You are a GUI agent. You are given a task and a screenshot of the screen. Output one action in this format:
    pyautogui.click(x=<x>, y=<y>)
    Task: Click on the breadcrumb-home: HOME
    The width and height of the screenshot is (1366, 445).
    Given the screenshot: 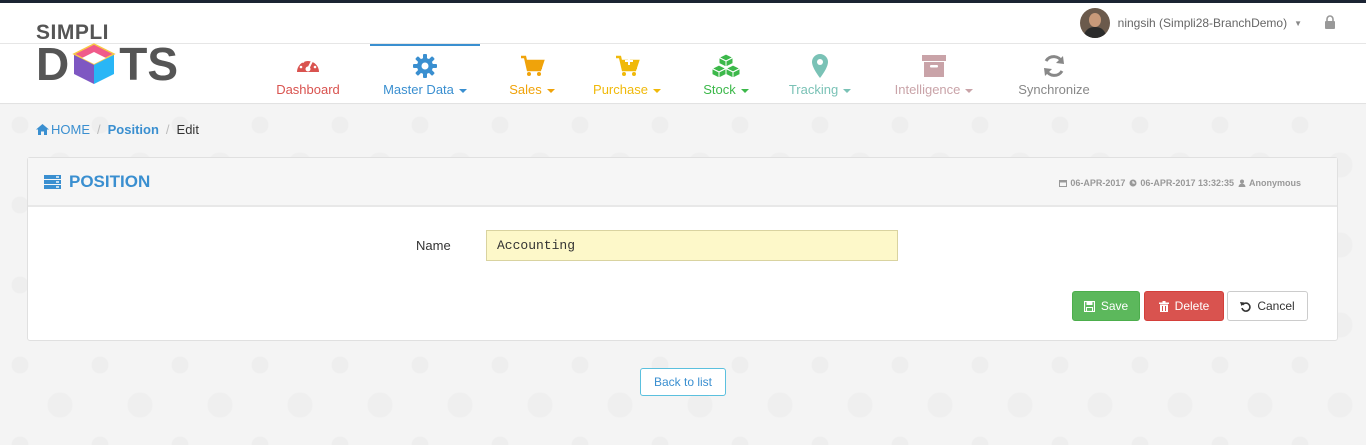 What is the action you would take?
    pyautogui.click(x=63, y=129)
    